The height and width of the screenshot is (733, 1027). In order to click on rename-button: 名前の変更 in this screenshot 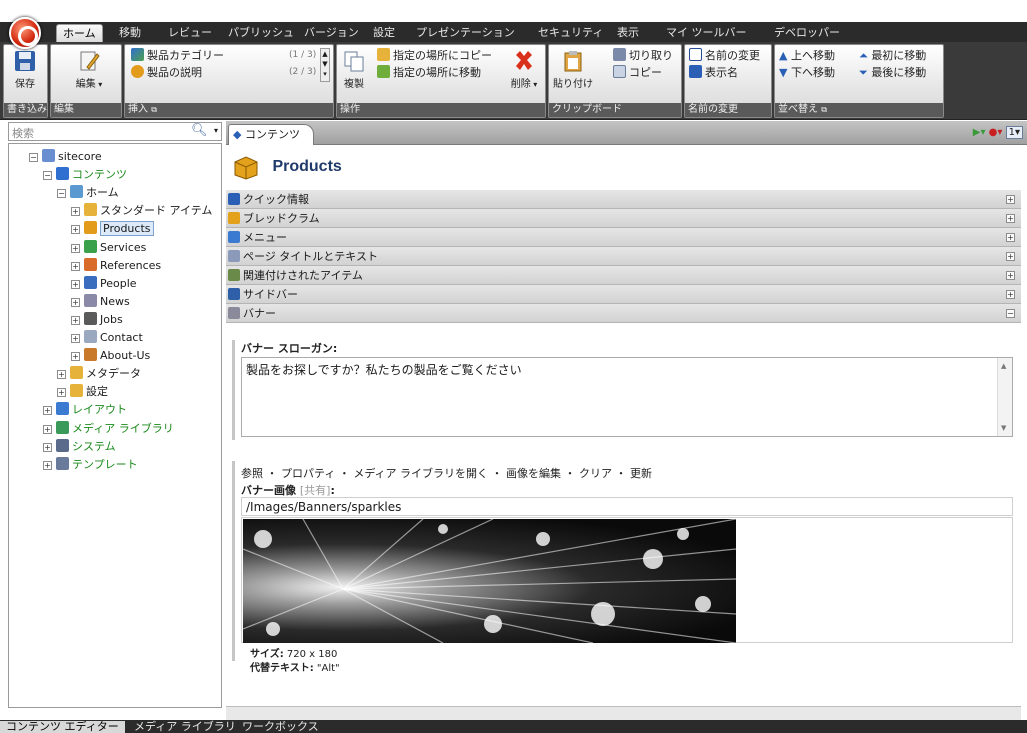, I will do `click(724, 55)`.